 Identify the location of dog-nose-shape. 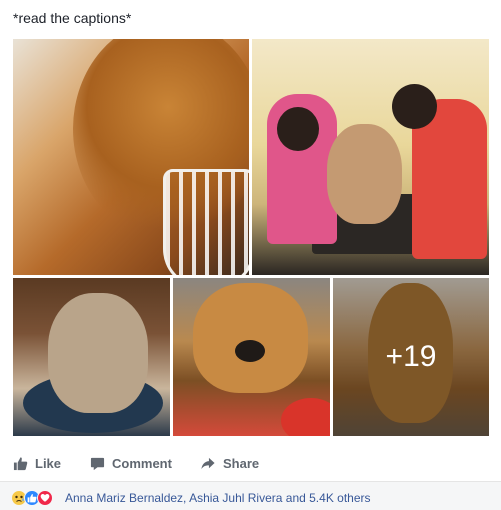
(250, 351).